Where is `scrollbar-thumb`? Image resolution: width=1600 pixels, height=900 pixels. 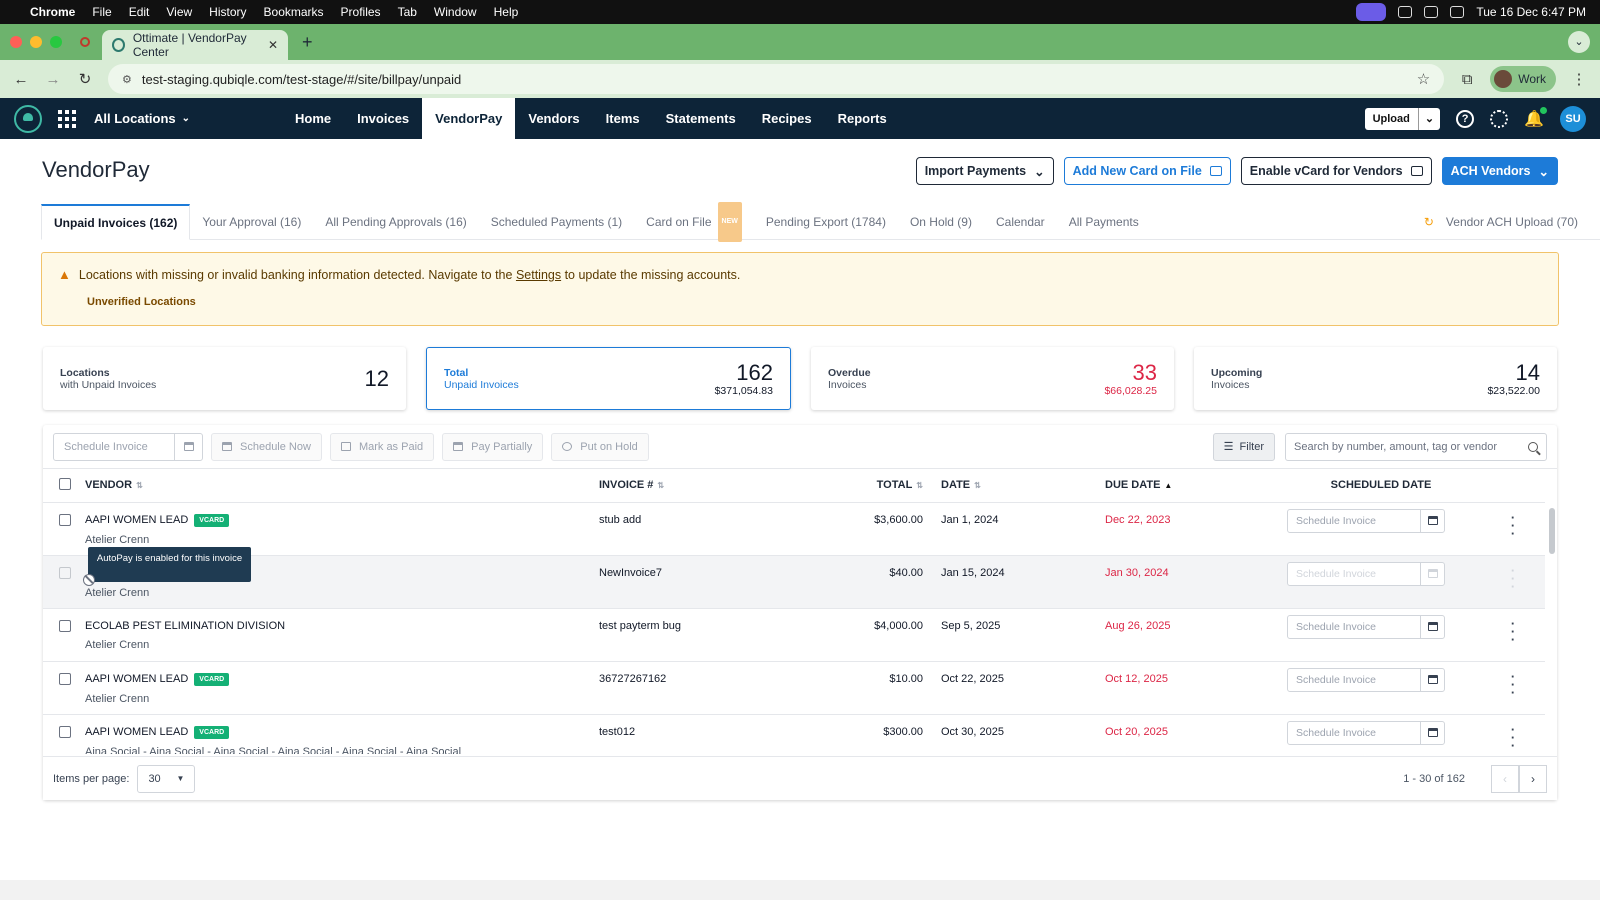
scrollbar-thumb is located at coordinates (1552, 531).